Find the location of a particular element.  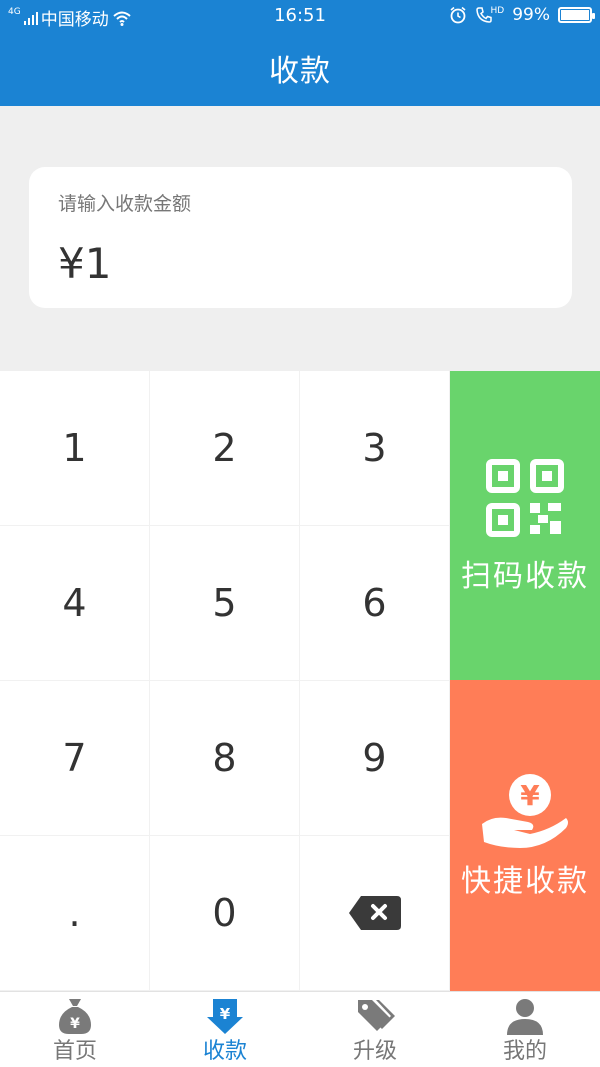

battery-fill is located at coordinates (575, 15).